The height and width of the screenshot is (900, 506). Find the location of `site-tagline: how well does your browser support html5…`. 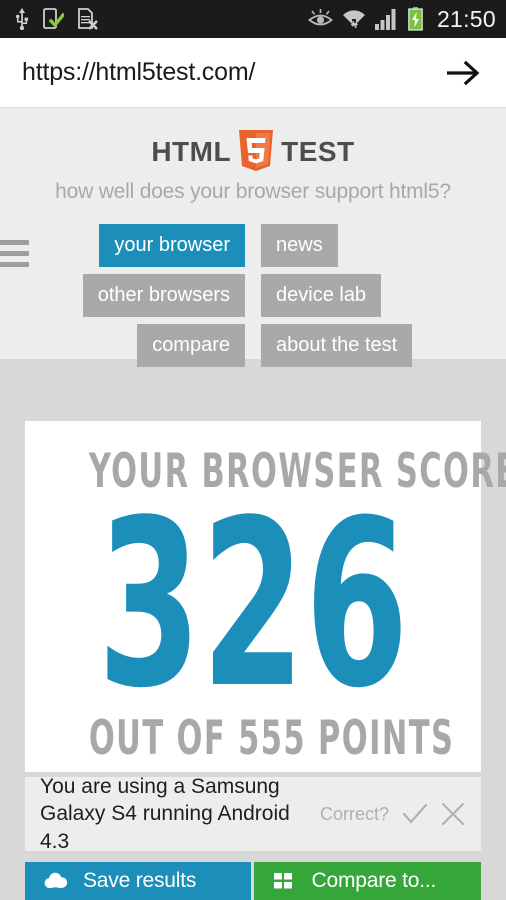

site-tagline: how well does your browser support html5… is located at coordinates (253, 191).